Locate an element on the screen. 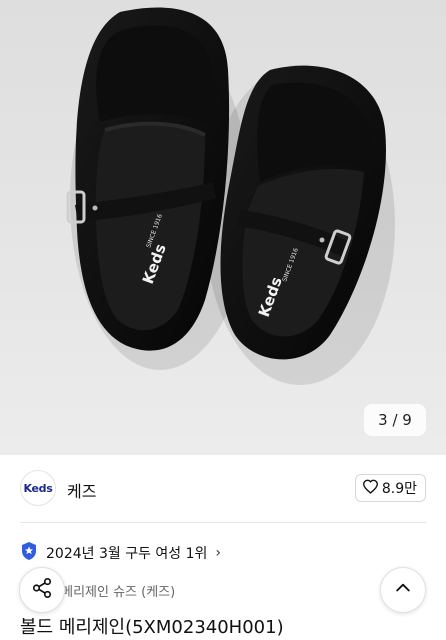 The image size is (446, 640). brand-logo-text: Keds is located at coordinates (38, 488).